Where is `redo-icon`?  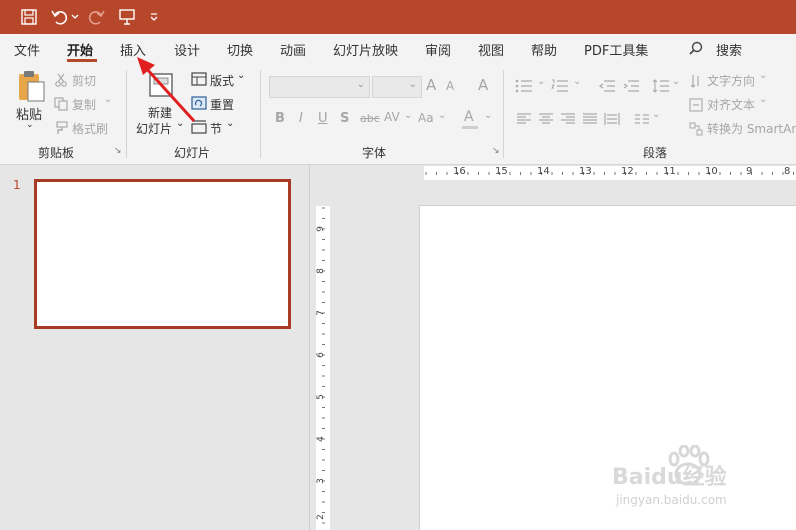
redo-icon is located at coordinates (97, 17).